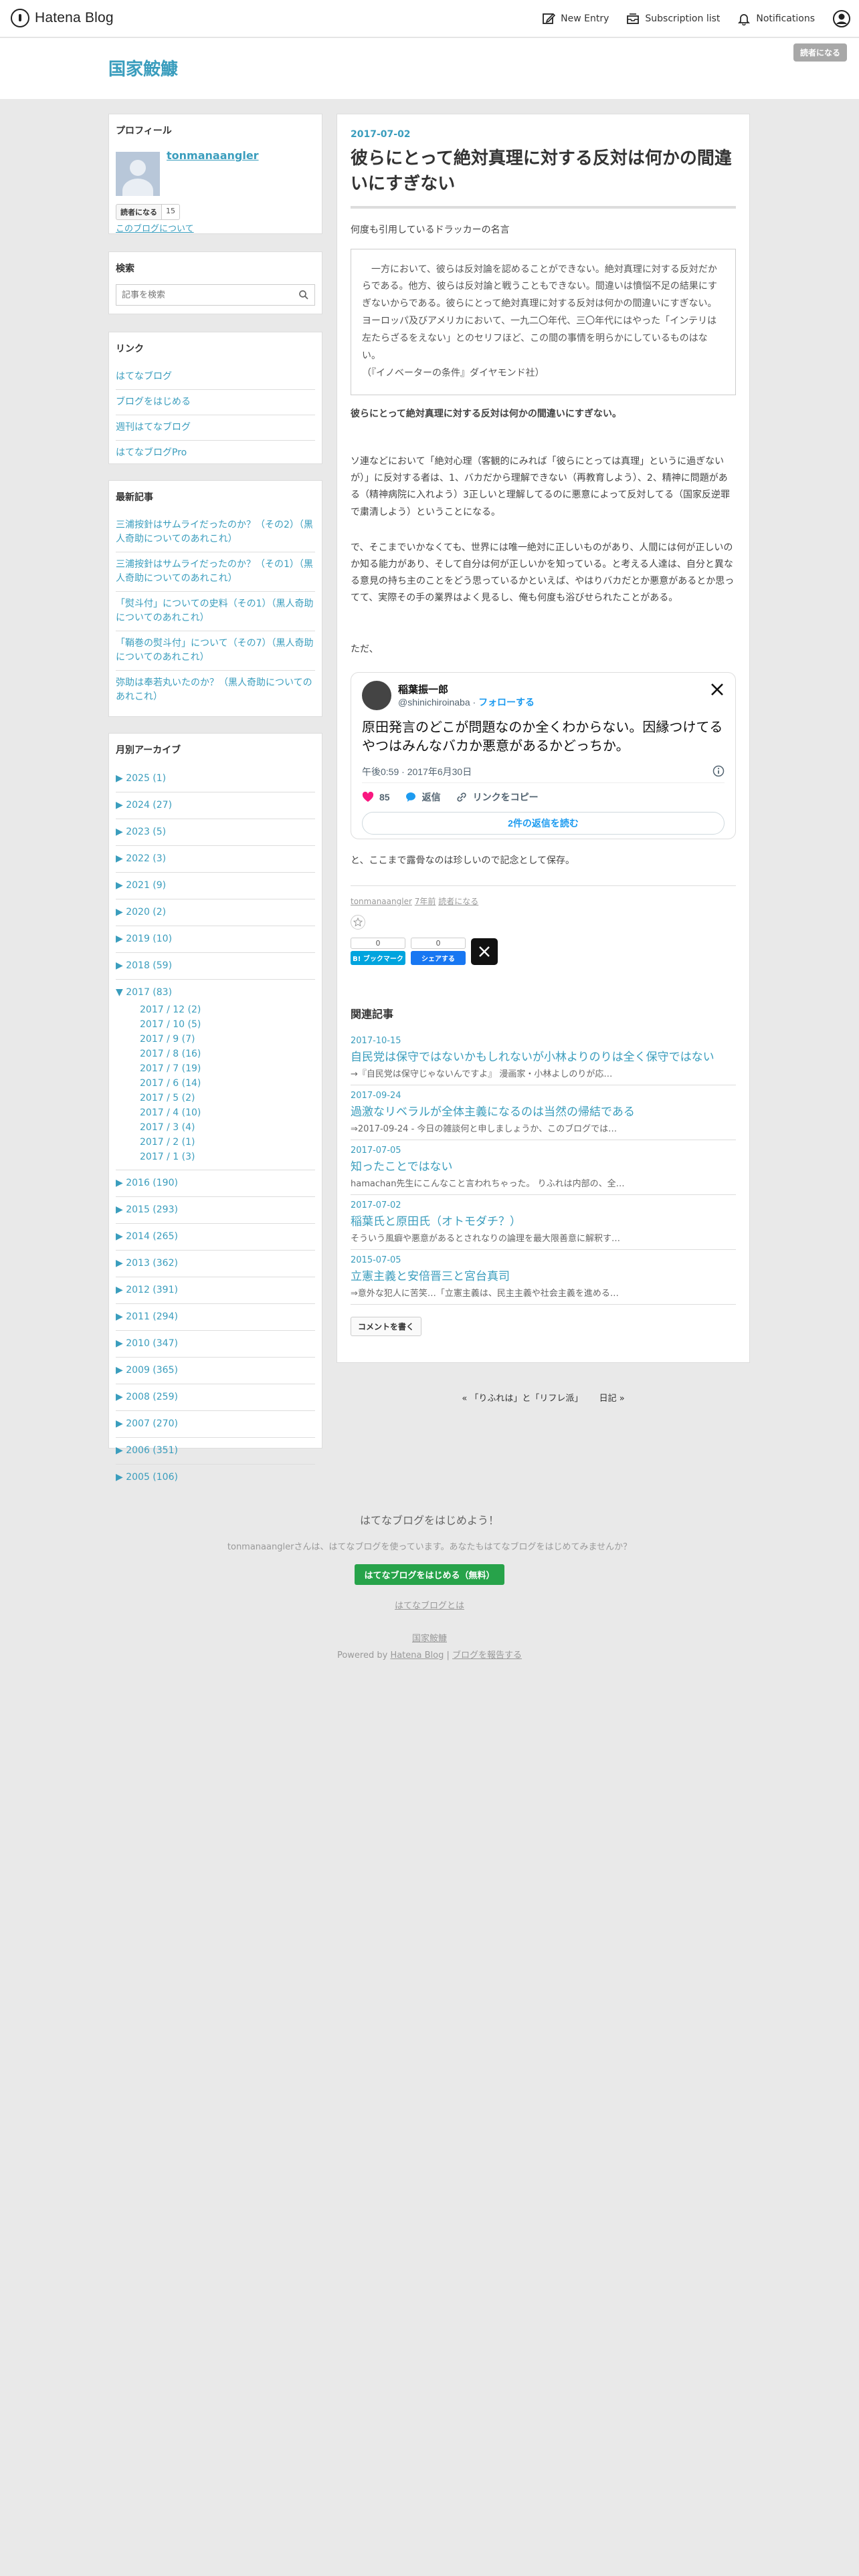 The width and height of the screenshot is (859, 2576). What do you see at coordinates (215, 886) in the screenshot?
I see `archive-year: ▶ 2021 (9)` at bounding box center [215, 886].